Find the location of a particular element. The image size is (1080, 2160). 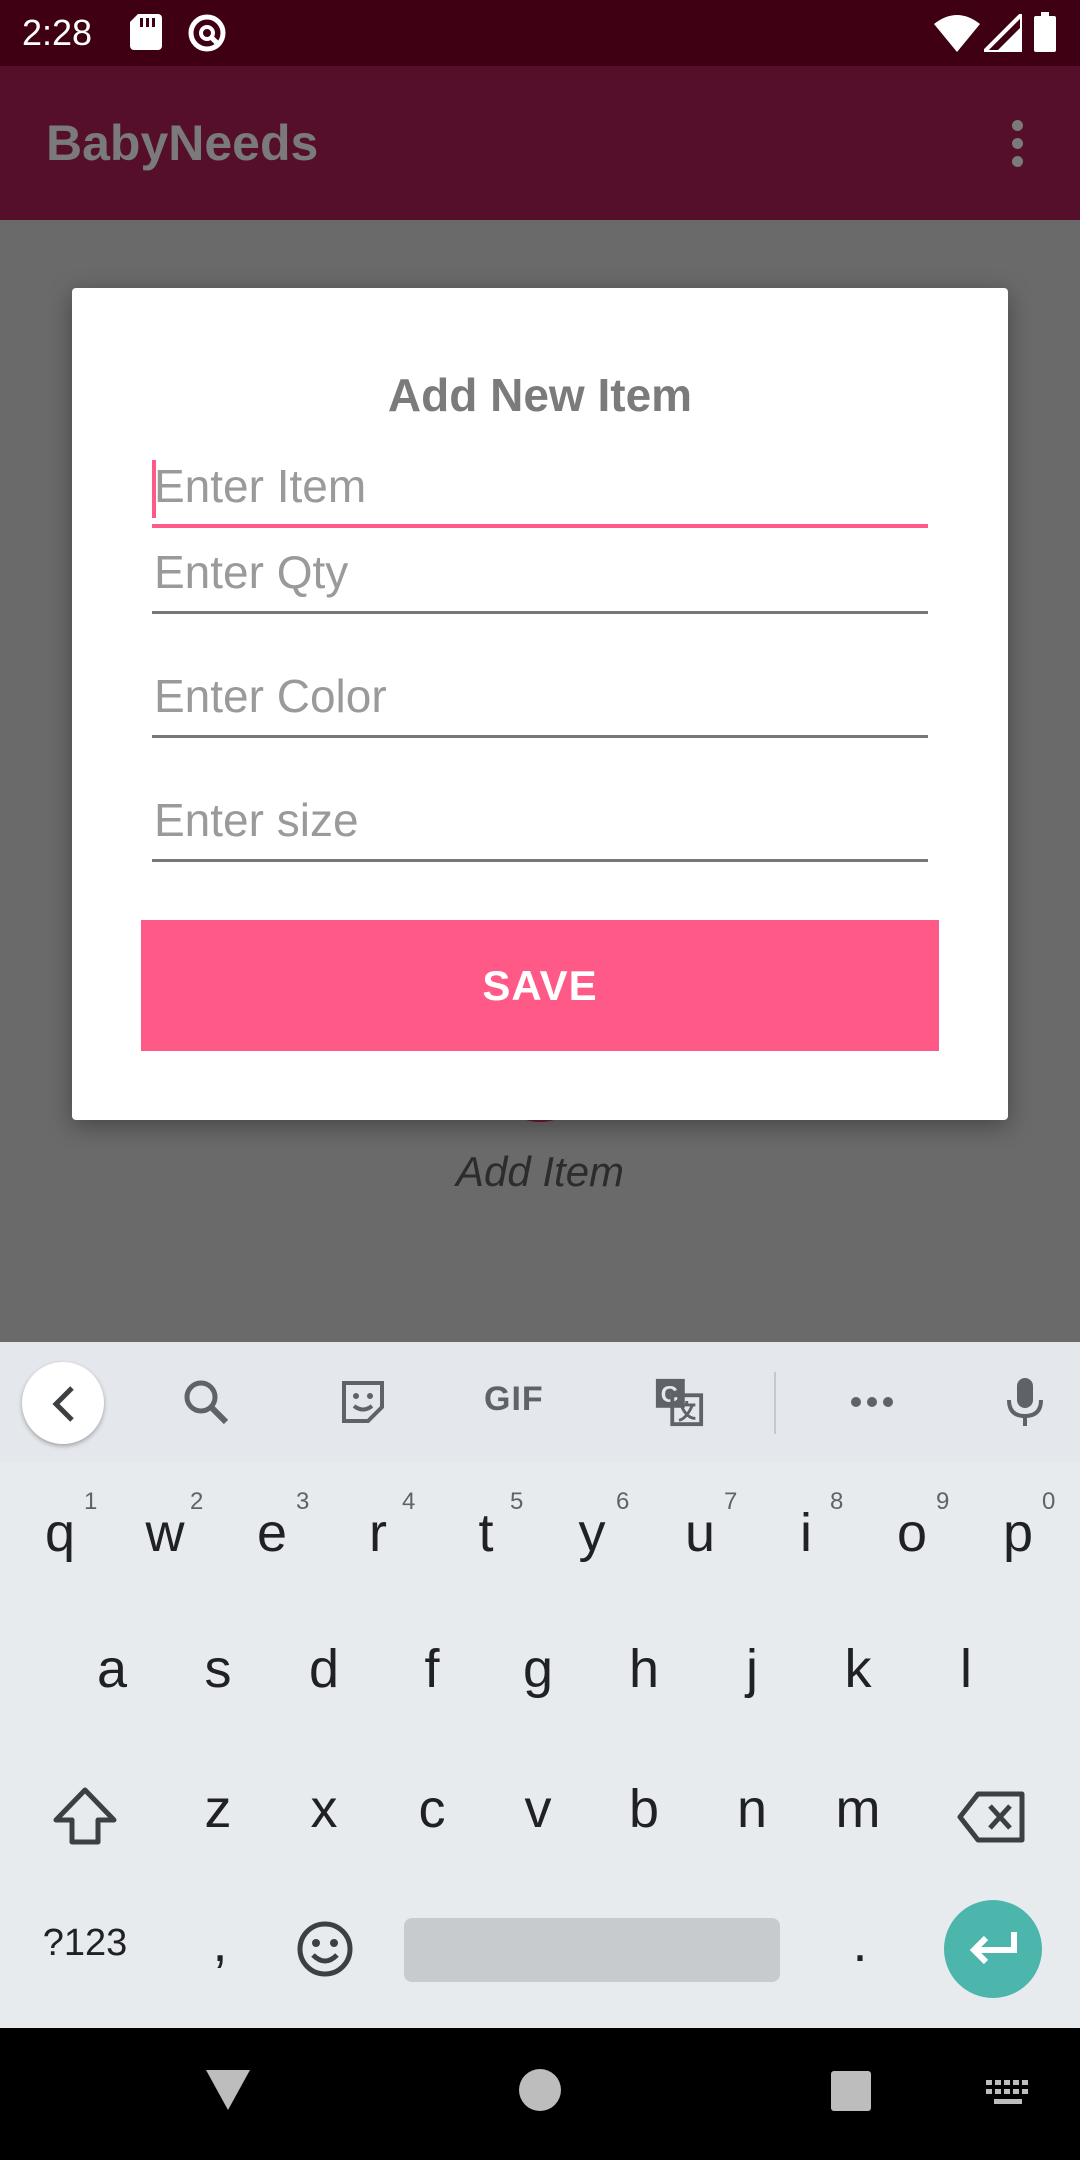

sticker-icon is located at coordinates (363, 1402).